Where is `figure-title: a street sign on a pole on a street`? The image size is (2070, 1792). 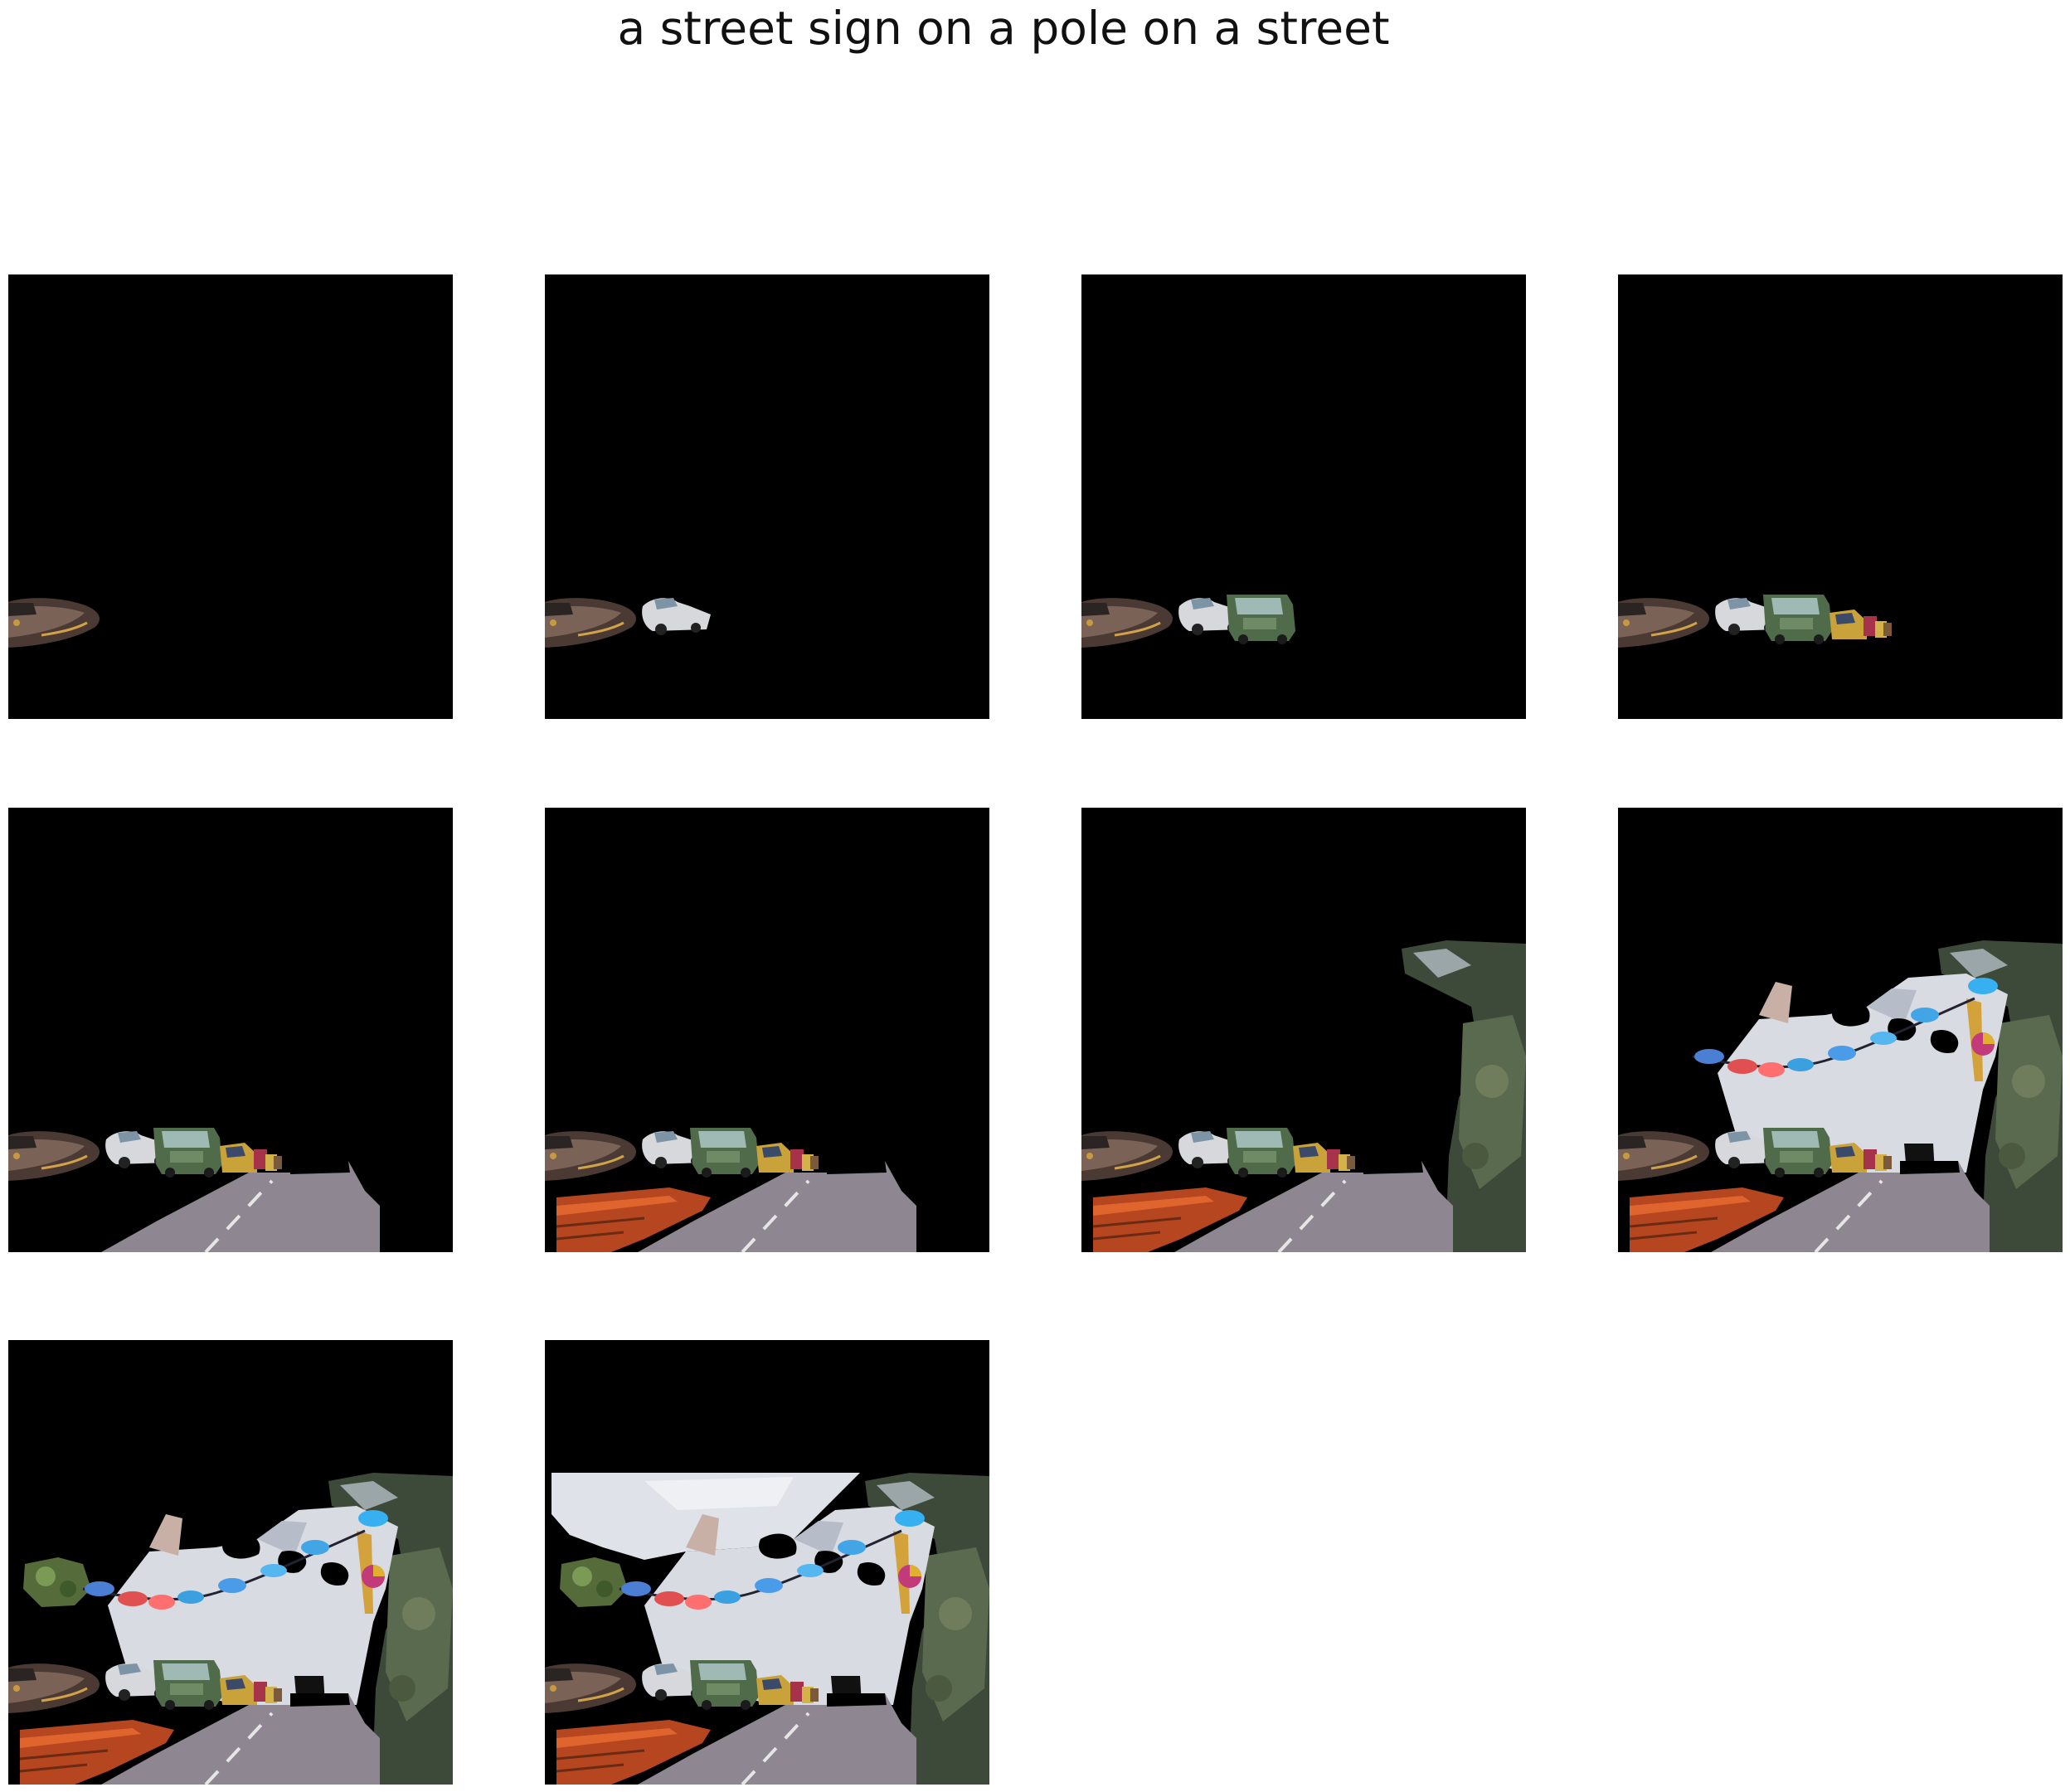 figure-title: a street sign on a pole on a street is located at coordinates (1004, 28).